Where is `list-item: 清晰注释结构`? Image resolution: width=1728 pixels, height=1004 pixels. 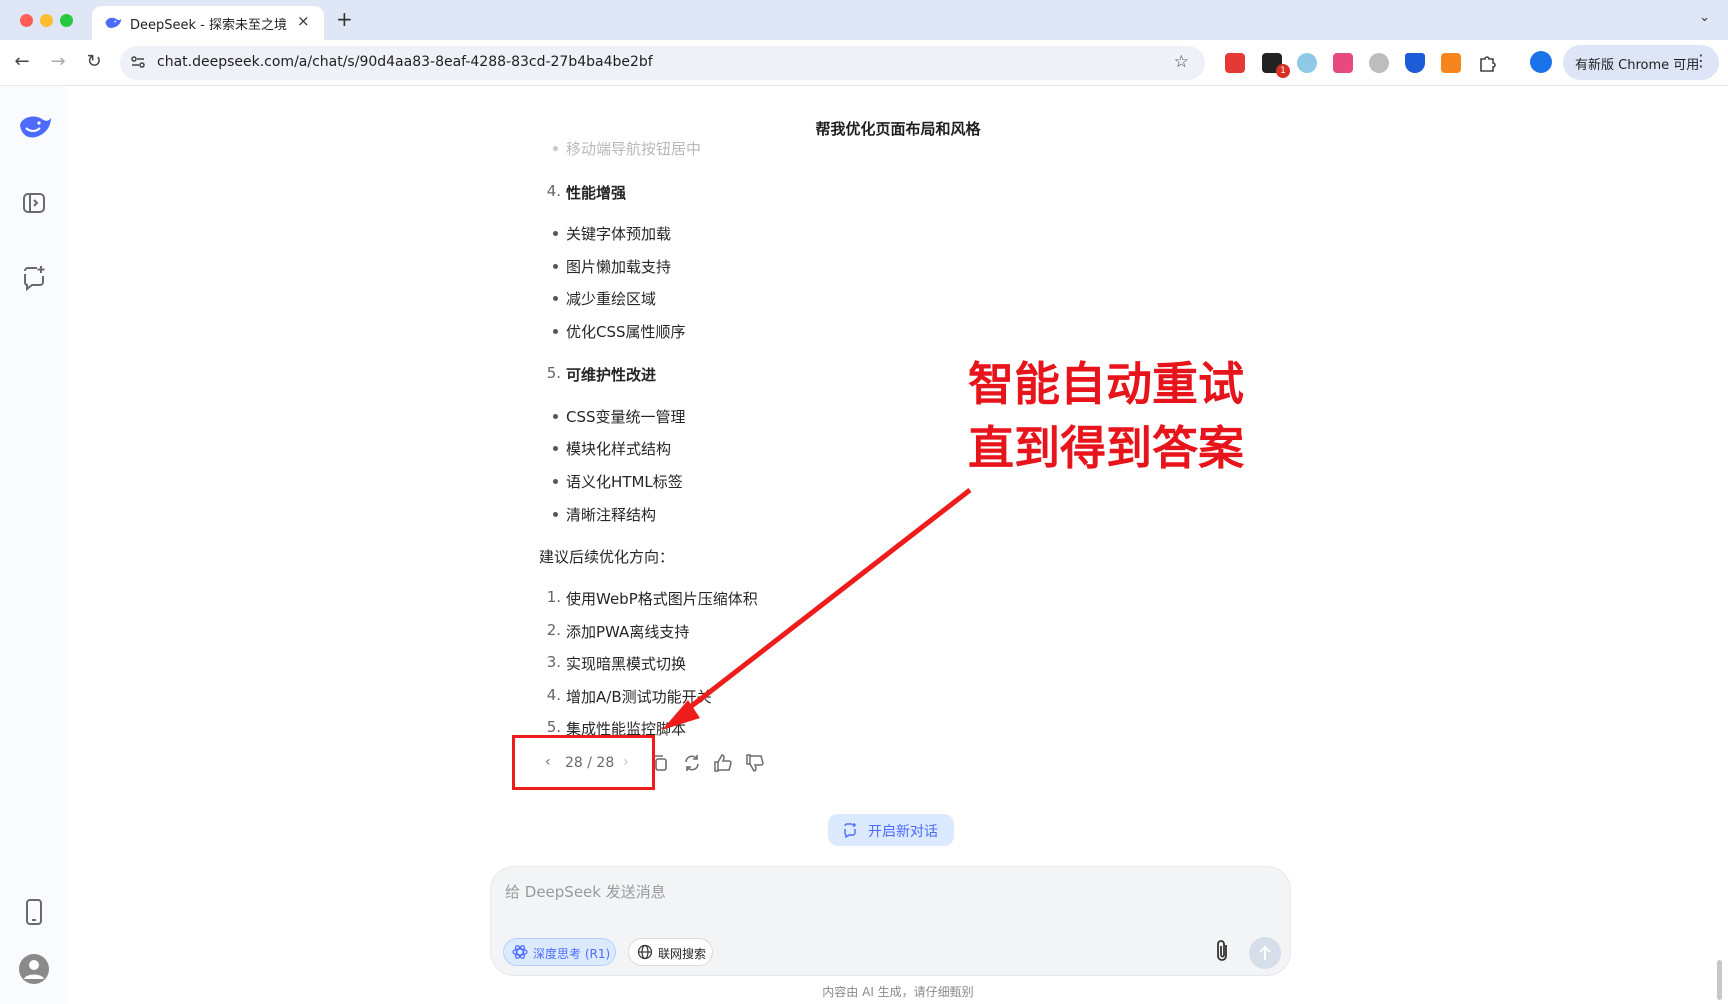
list-item: 清晰注释结构 is located at coordinates (611, 515).